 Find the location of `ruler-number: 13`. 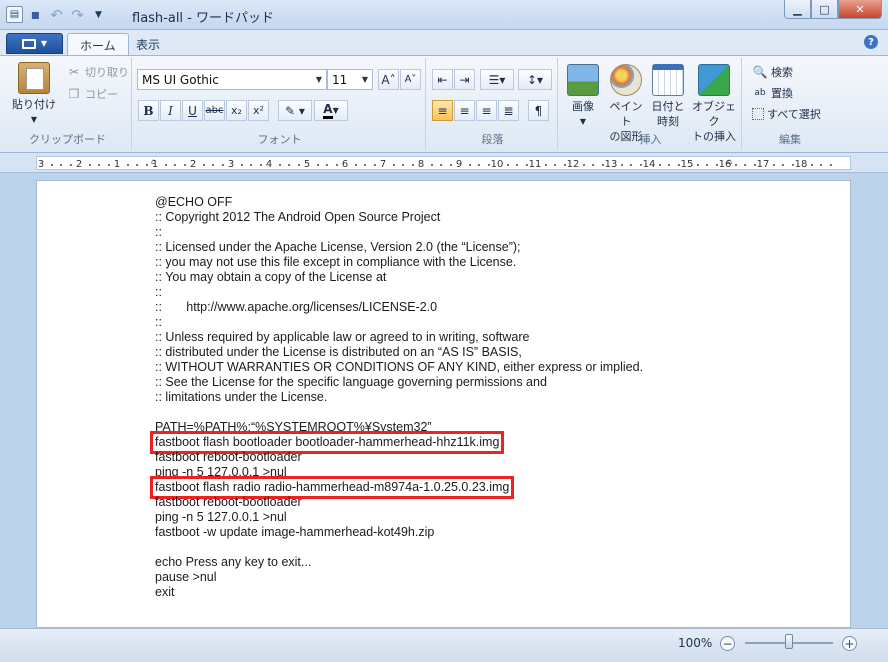

ruler-number: 13 is located at coordinates (611, 164).